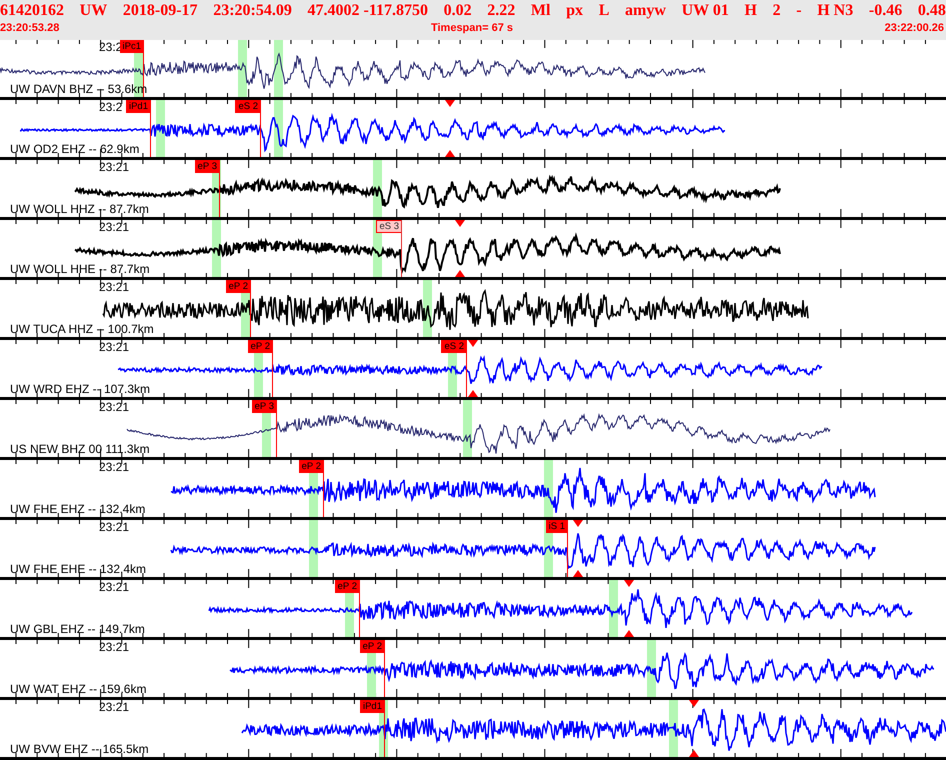 Image resolution: width=946 pixels, height=760 pixels. I want to click on event-field: 0.48, so click(932, 11).